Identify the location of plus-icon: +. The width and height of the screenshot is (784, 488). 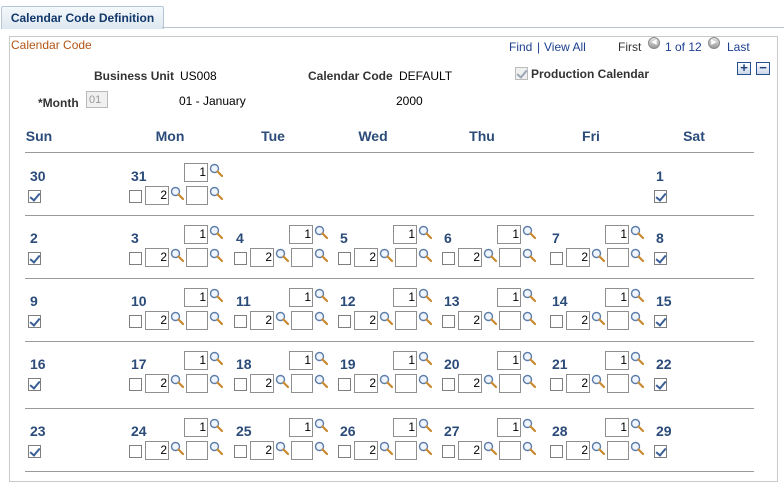
(744, 68).